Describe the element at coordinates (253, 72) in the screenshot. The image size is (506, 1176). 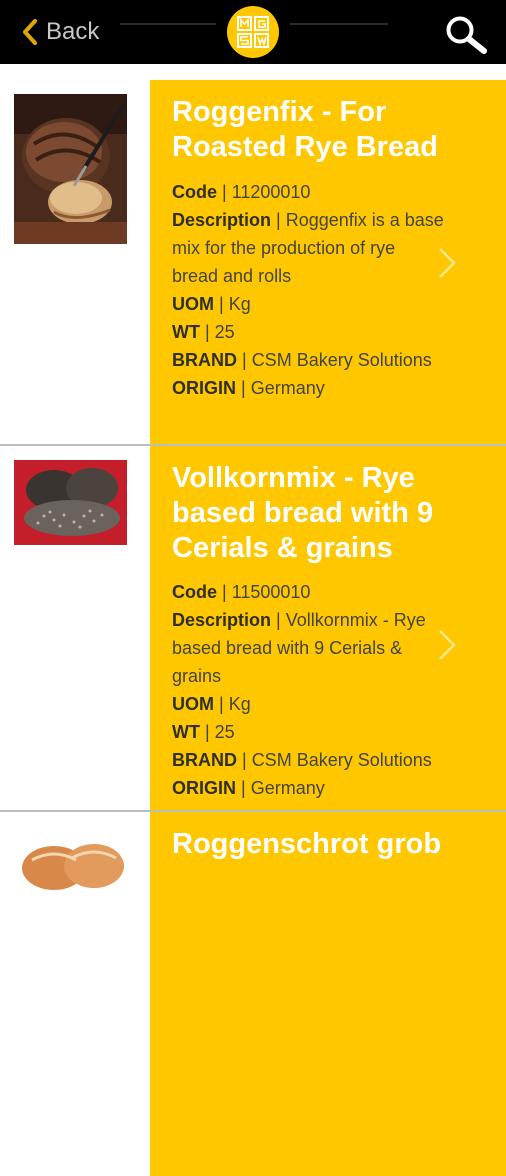
I see `header-spacer` at that location.